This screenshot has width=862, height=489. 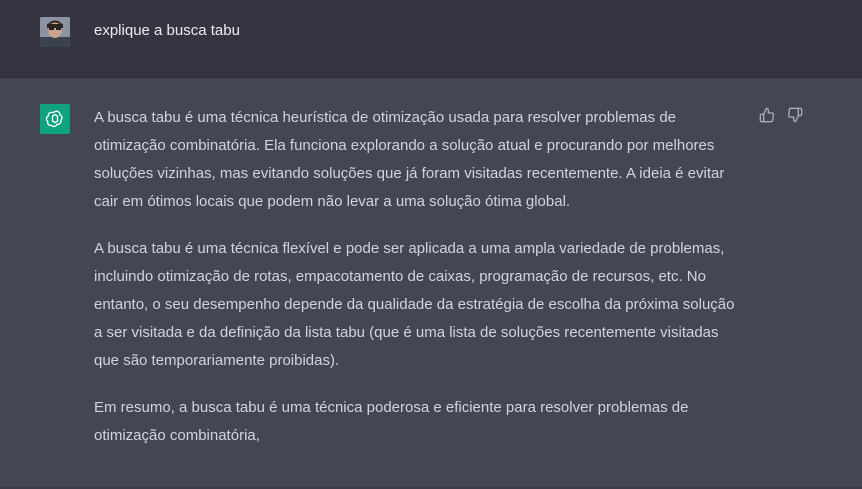 I want to click on thumbs-down-button, so click(x=795, y=115).